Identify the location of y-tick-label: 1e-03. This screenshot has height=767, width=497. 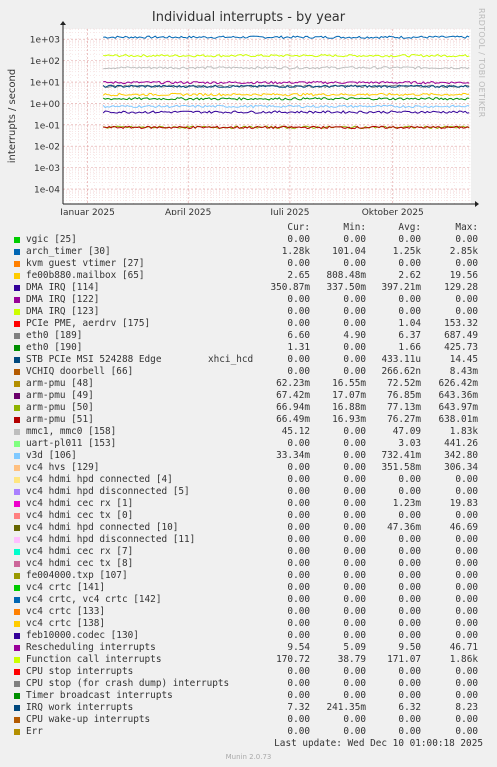
(47, 169).